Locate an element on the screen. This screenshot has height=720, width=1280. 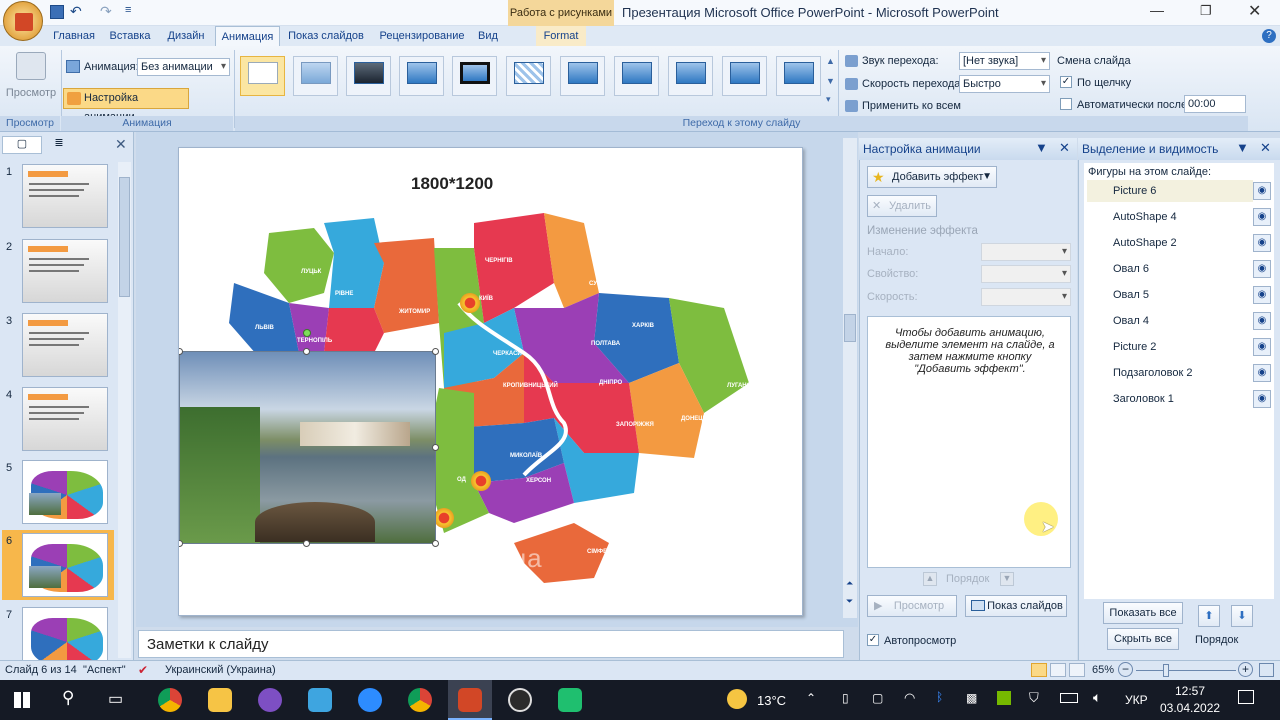
transition-wipe-right is located at coordinates (690, 76).